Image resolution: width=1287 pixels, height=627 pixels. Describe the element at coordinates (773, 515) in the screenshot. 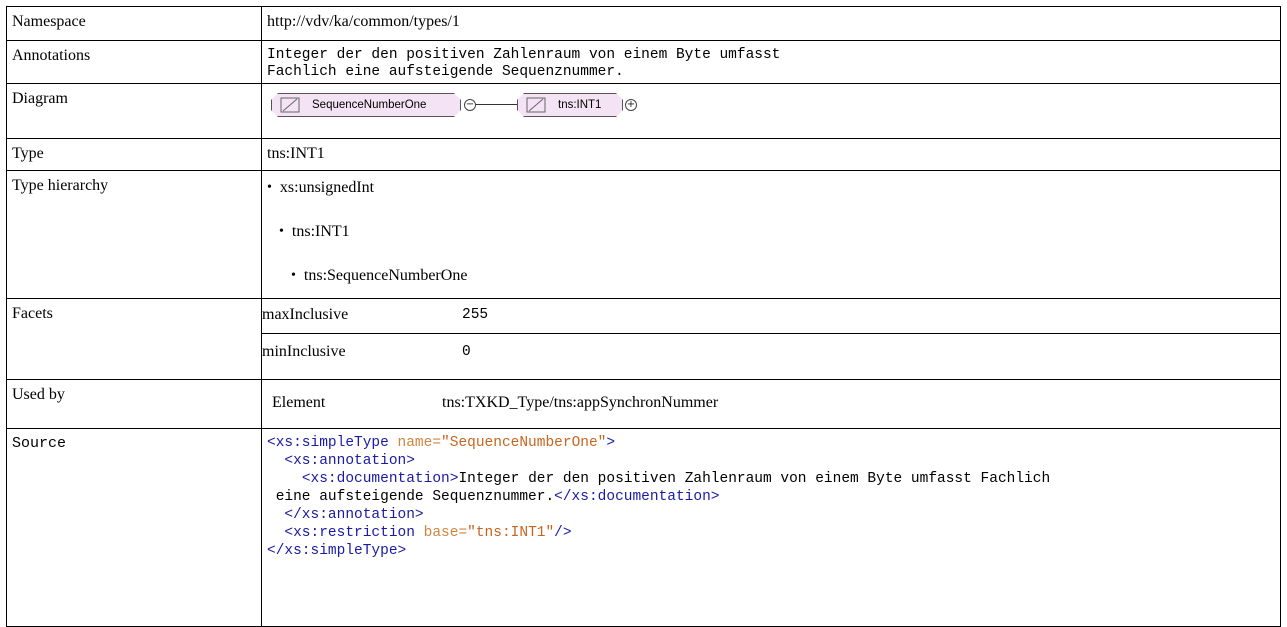

I see `source-line: </xs:annotation>` at that location.